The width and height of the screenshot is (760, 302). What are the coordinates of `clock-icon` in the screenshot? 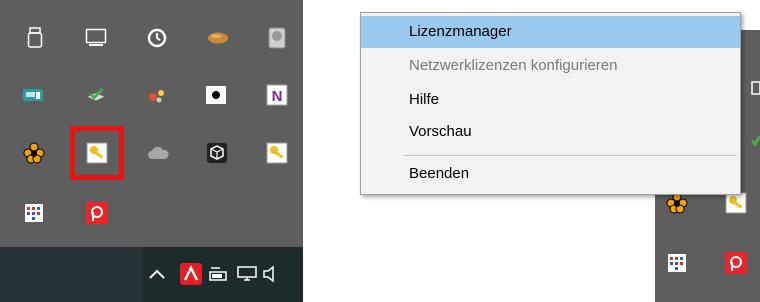 It's located at (157, 38).